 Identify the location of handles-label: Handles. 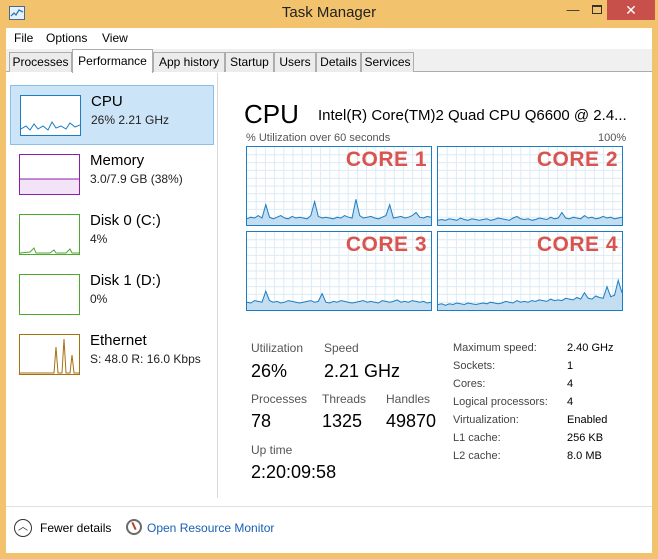
(408, 399).